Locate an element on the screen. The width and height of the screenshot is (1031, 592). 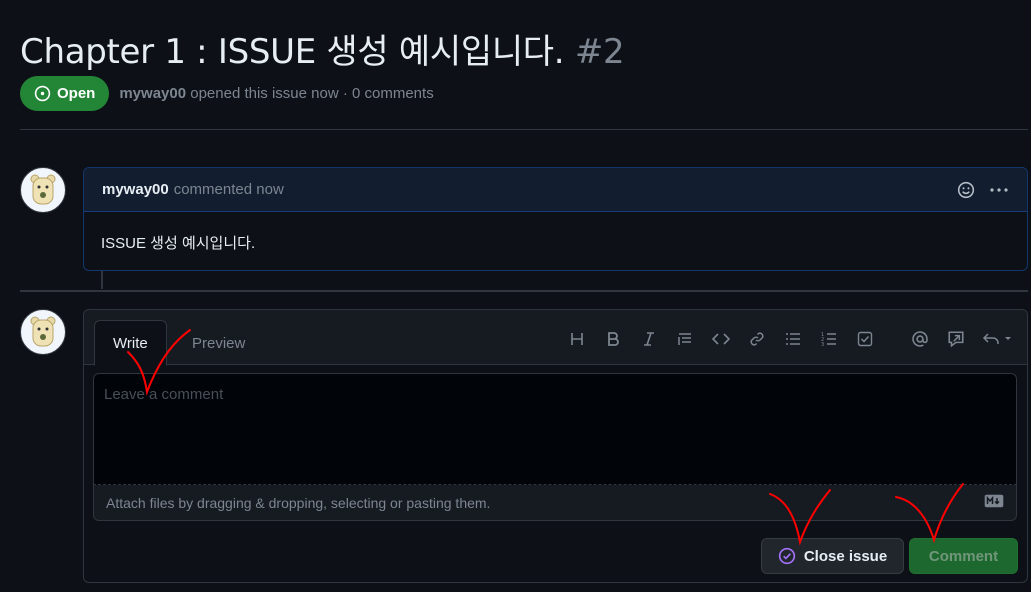
timeline-divider is located at coordinates (524, 291).